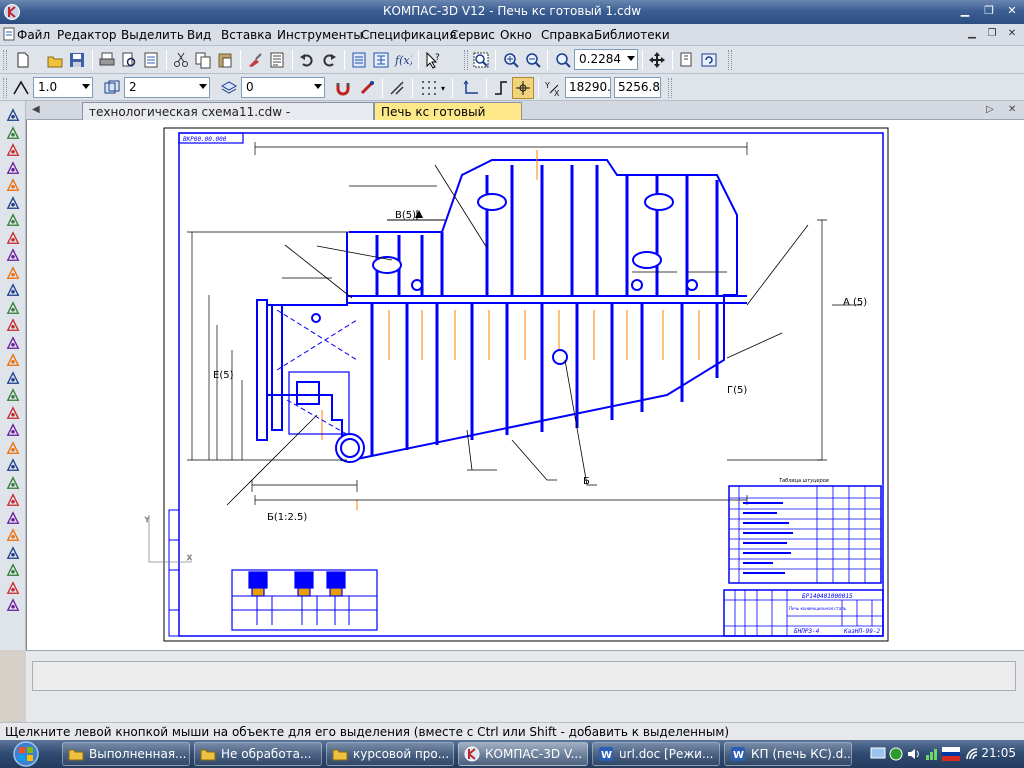  What do you see at coordinates (283, 87) in the screenshot?
I see `layer-combo: 0` at bounding box center [283, 87].